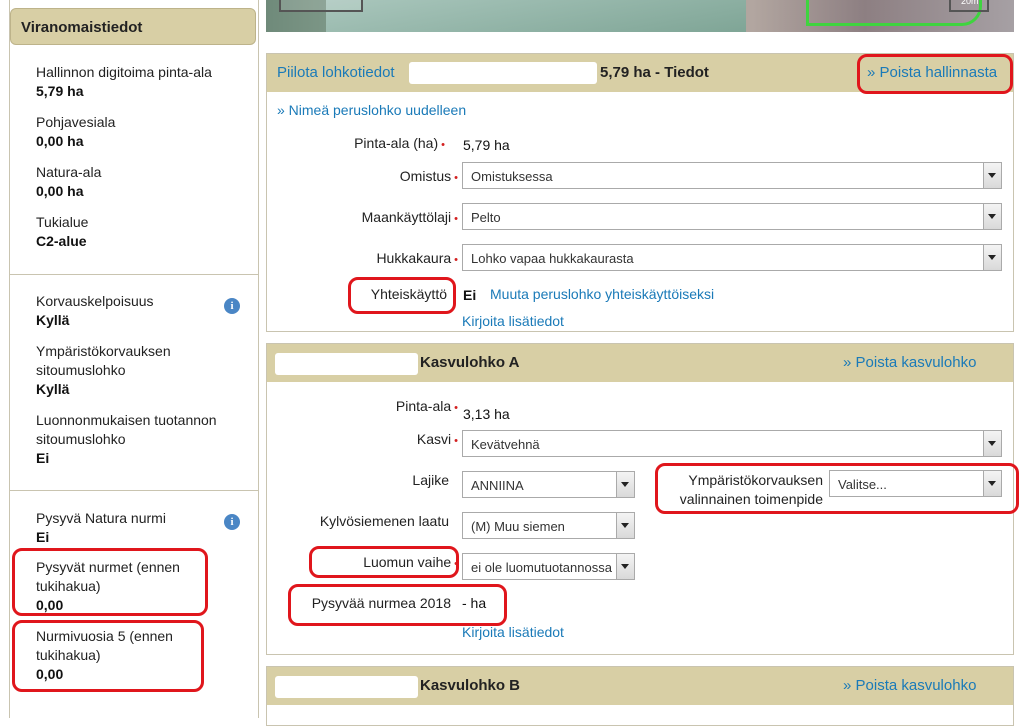 The height and width of the screenshot is (726, 1024). I want to click on sidebar-item-value: 5,79 ha, so click(60, 91).